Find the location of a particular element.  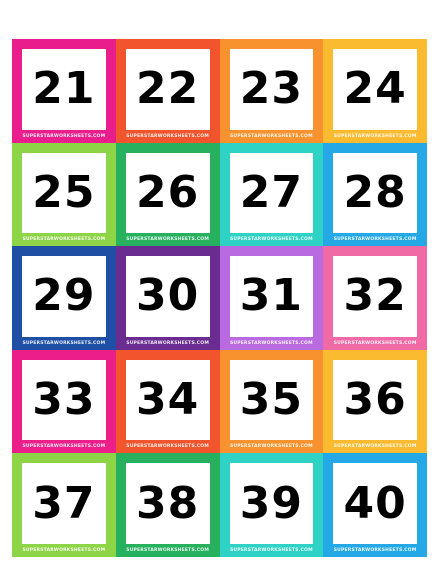

number-card: 24 SUPERSTARWORKSHEETS.COM is located at coordinates (375, 91).